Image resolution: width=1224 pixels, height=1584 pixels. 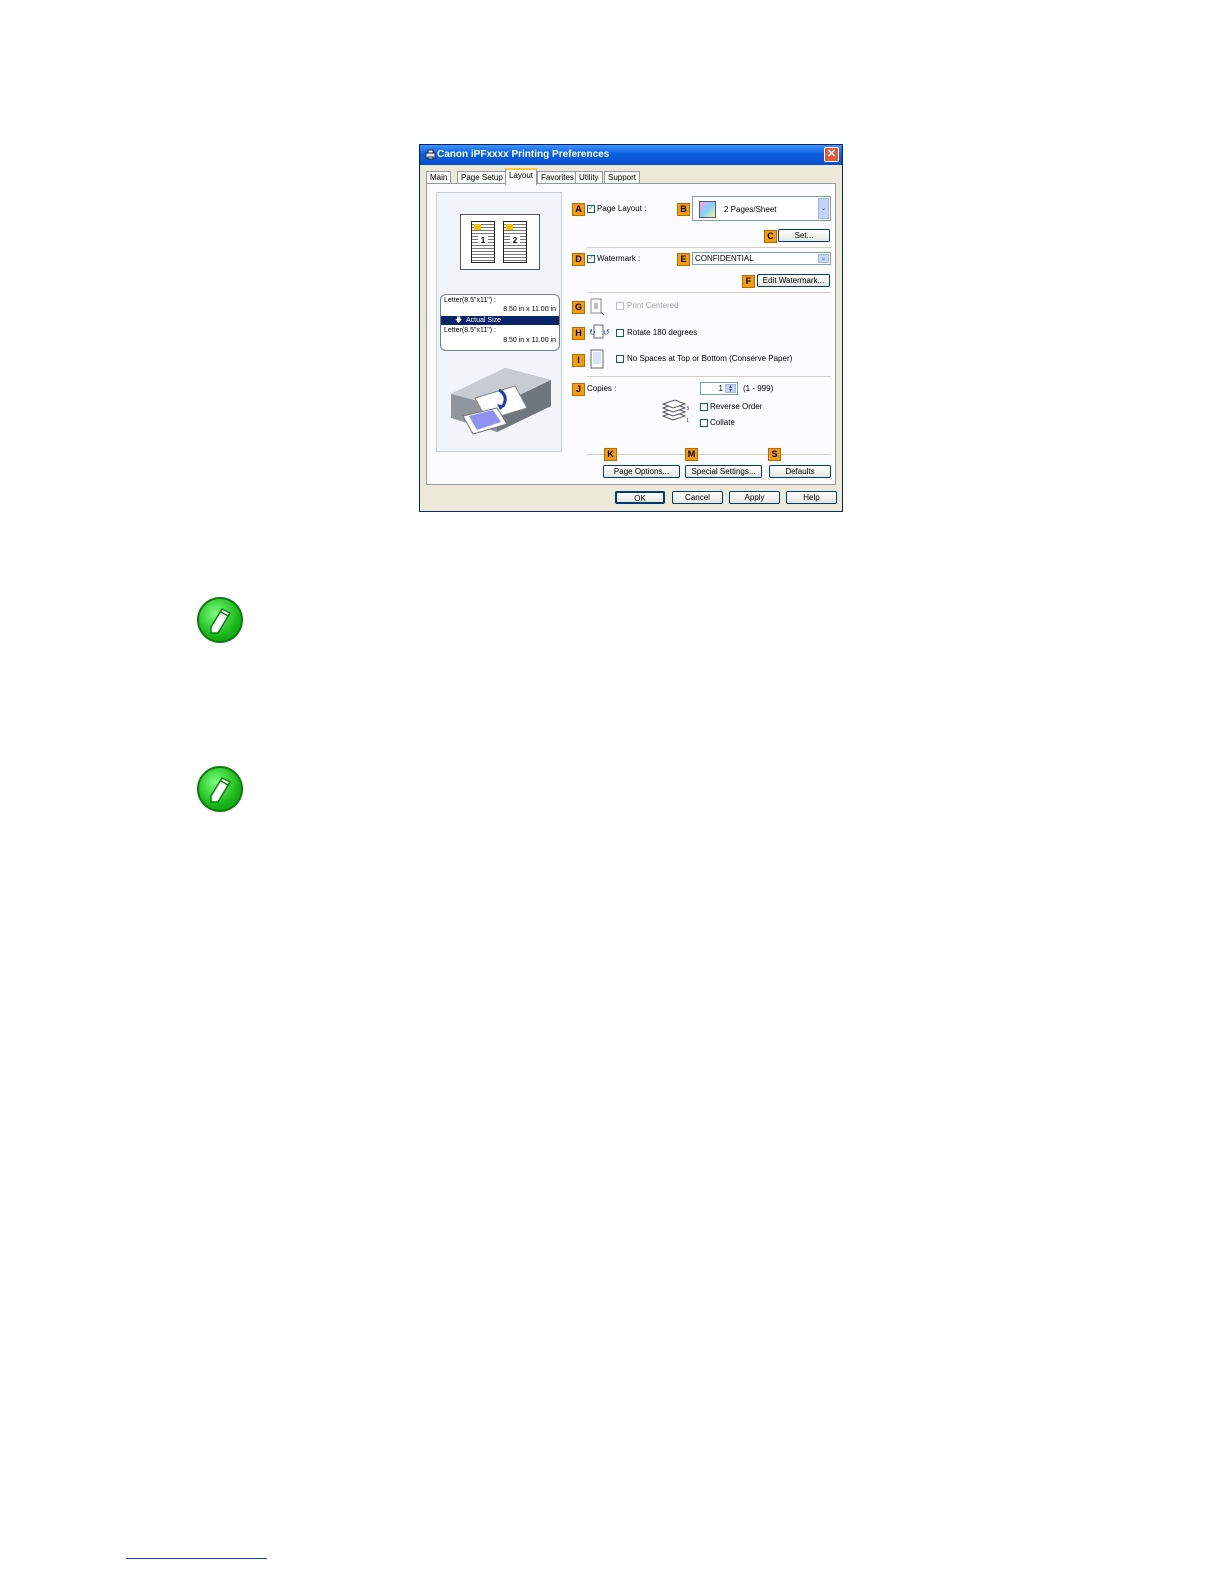 I want to click on callout-f: F, so click(x=748, y=281).